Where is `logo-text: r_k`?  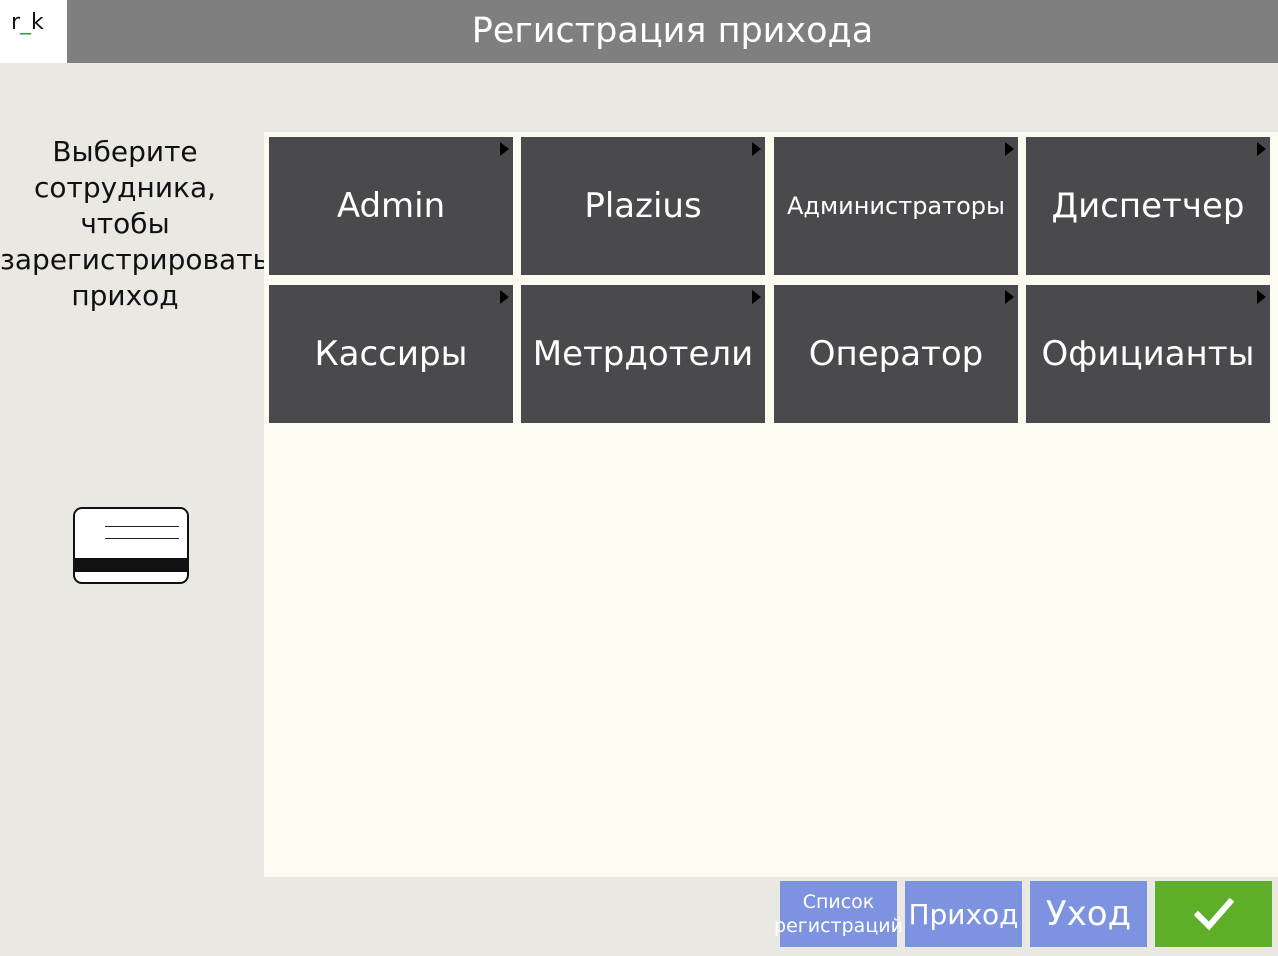 logo-text: r_k is located at coordinates (27, 22).